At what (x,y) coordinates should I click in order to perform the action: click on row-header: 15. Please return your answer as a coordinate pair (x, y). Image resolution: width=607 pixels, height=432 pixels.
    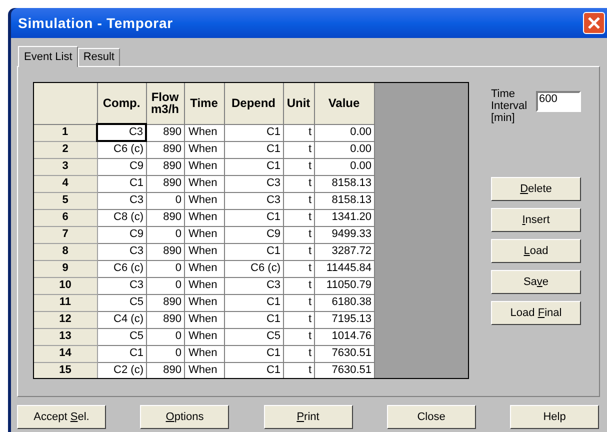
    Looking at the image, I should click on (65, 370).